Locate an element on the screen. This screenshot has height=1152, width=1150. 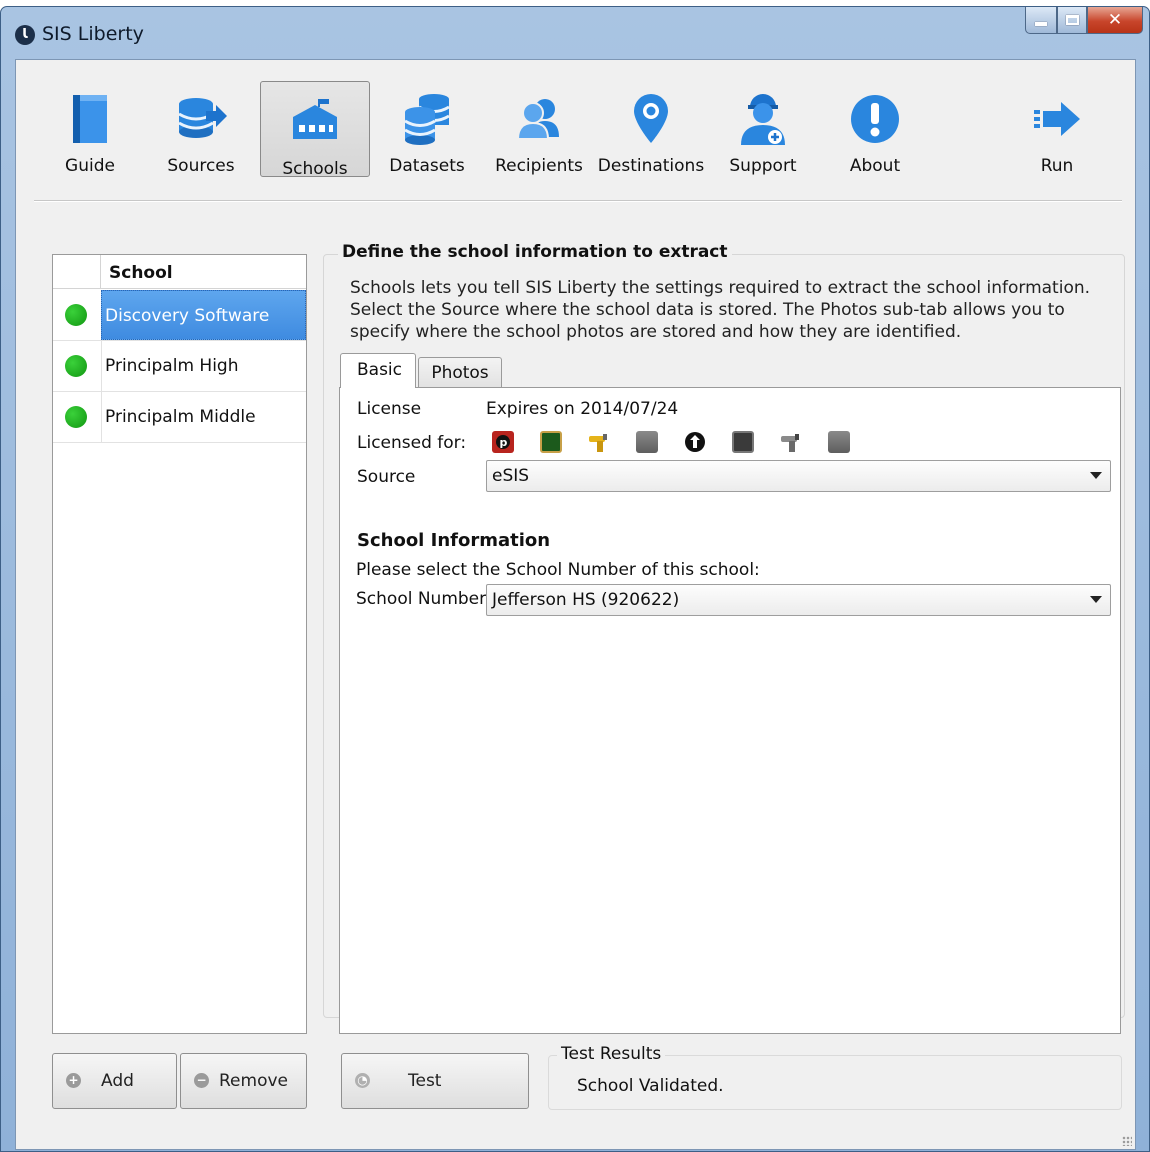
app-logo-icon: Ɩ is located at coordinates (25, 35).